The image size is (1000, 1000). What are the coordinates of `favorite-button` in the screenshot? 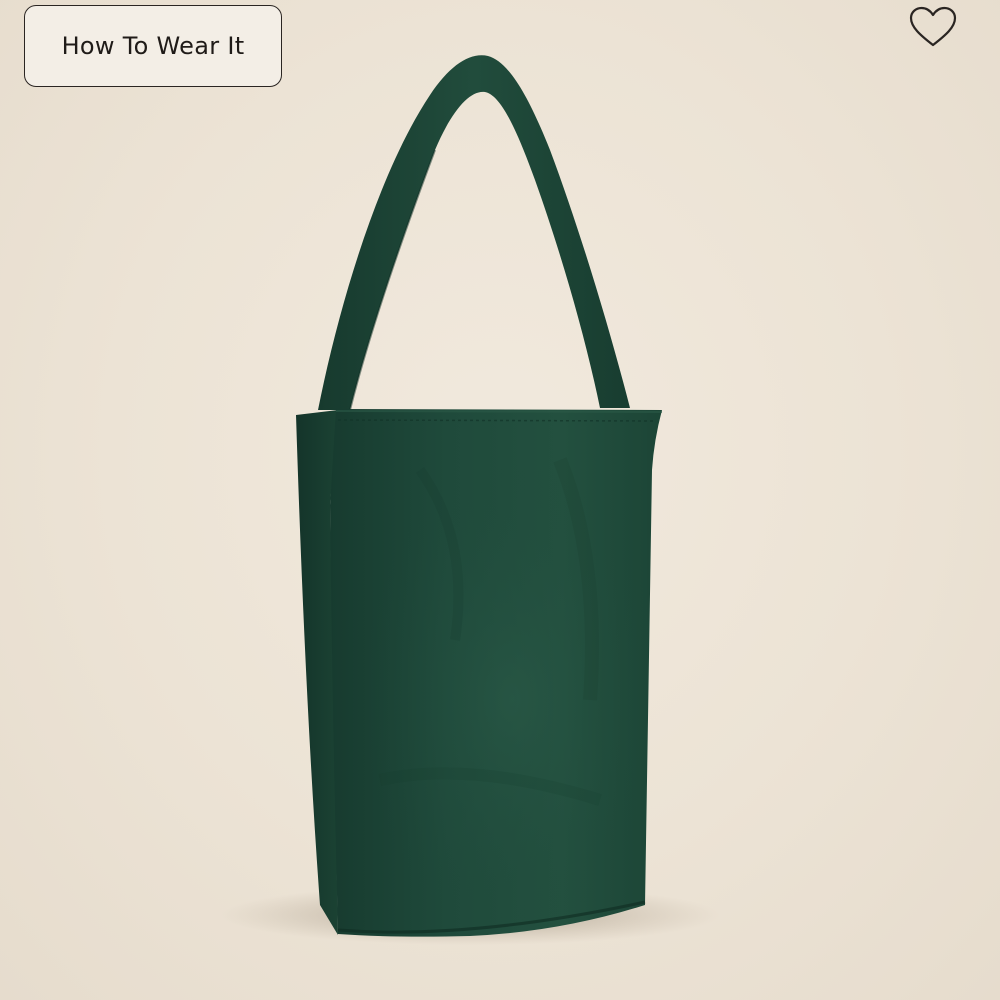 It's located at (933, 27).